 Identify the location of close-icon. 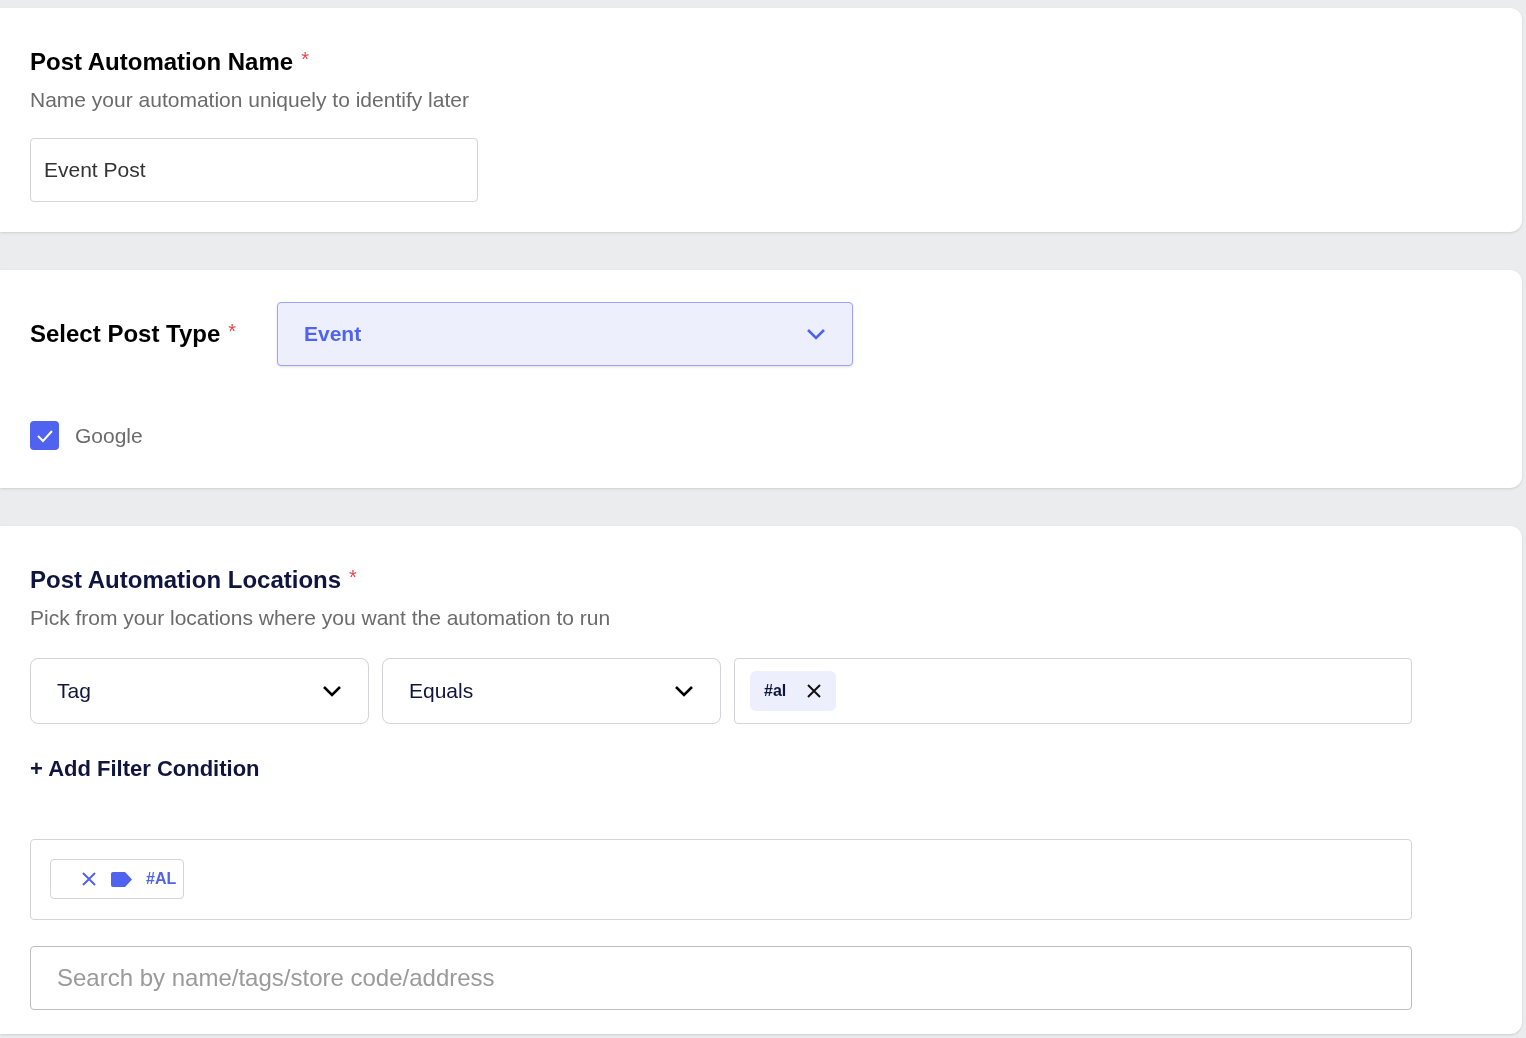
(814, 690).